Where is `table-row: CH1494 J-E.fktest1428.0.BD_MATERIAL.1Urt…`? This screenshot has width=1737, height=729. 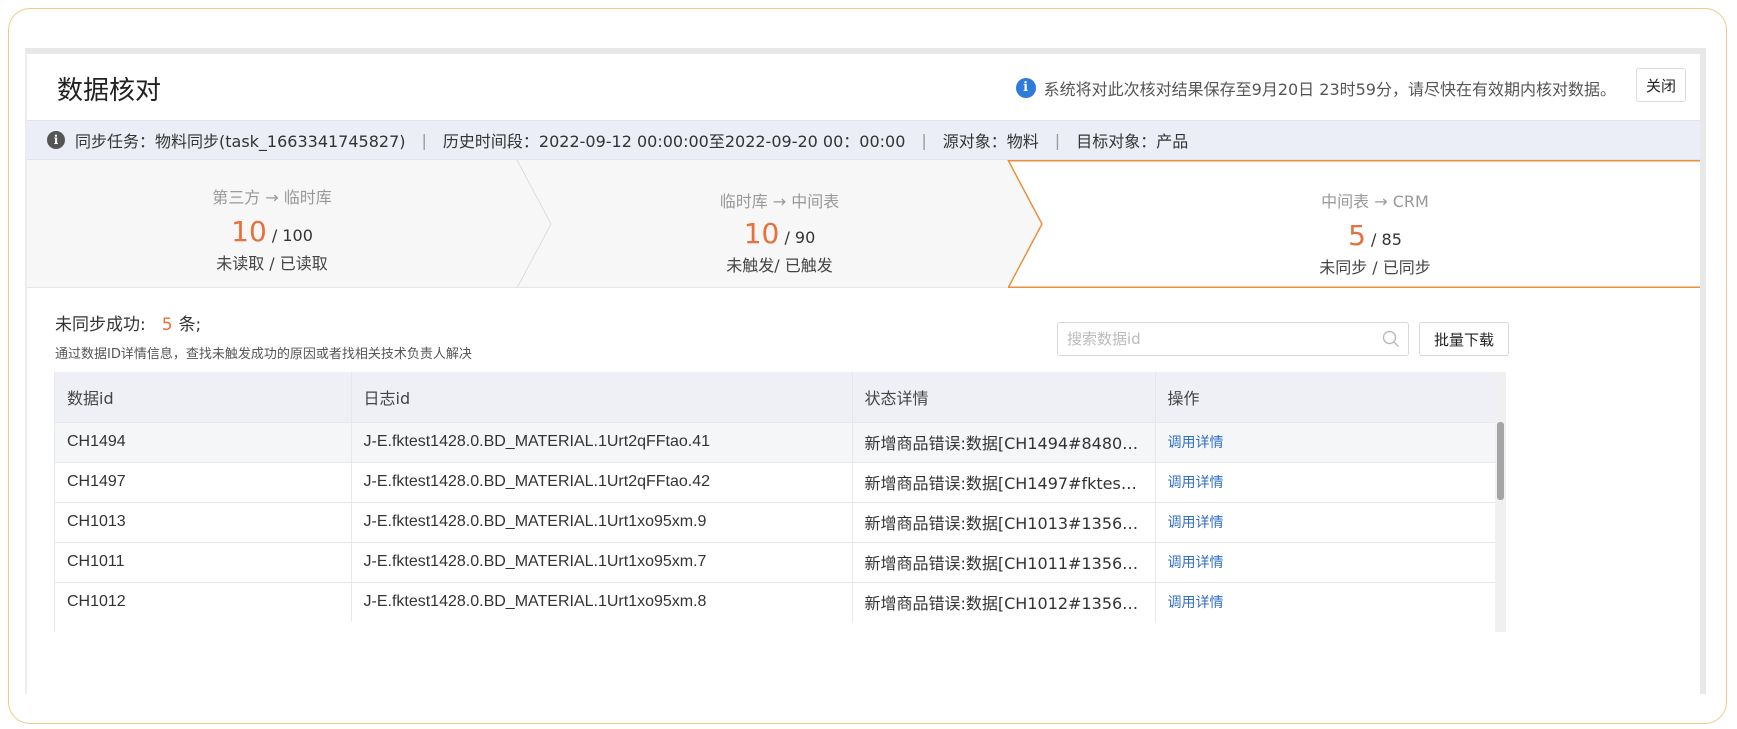
table-row: CH1494 J-E.fktest1428.0.BD_MATERIAL.1Urt… is located at coordinates (775, 441).